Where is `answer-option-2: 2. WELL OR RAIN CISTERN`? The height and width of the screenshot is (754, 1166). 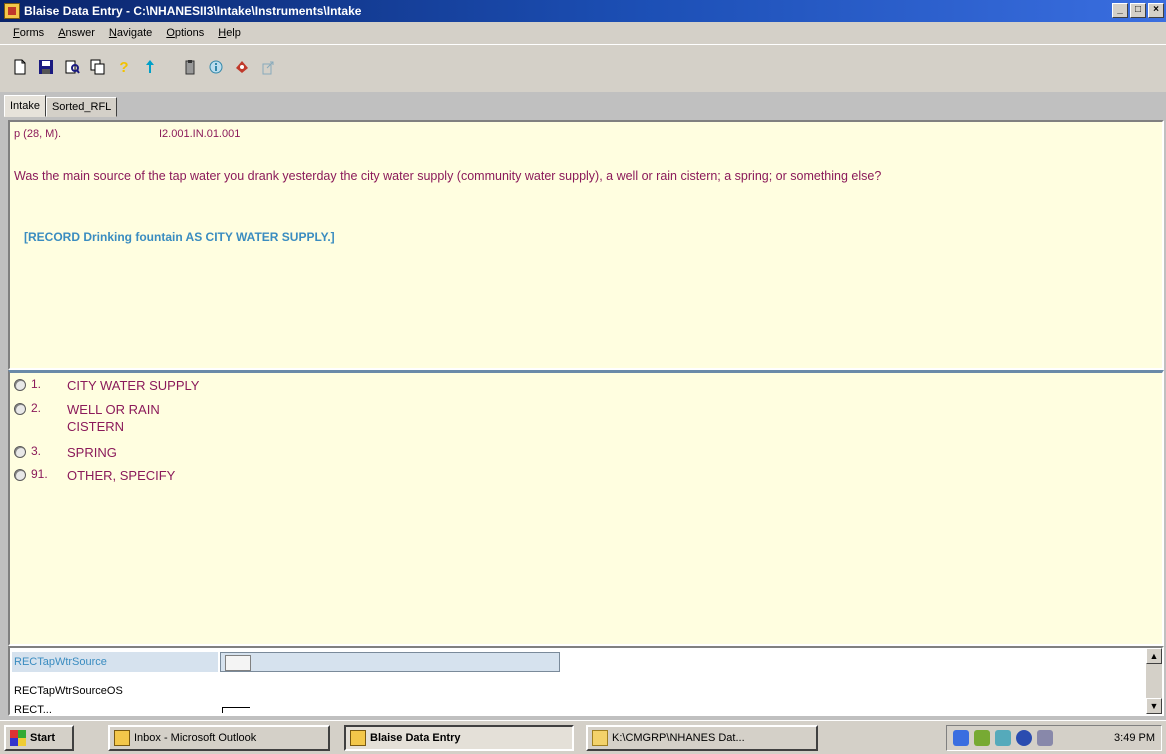 answer-option-2: 2. WELL OR RAIN CISTERN is located at coordinates (87, 418).